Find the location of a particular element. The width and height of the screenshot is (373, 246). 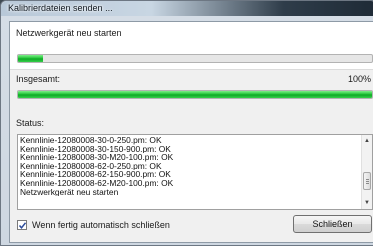

step-label: Netzwerkgerät neu starten is located at coordinates (69, 33).